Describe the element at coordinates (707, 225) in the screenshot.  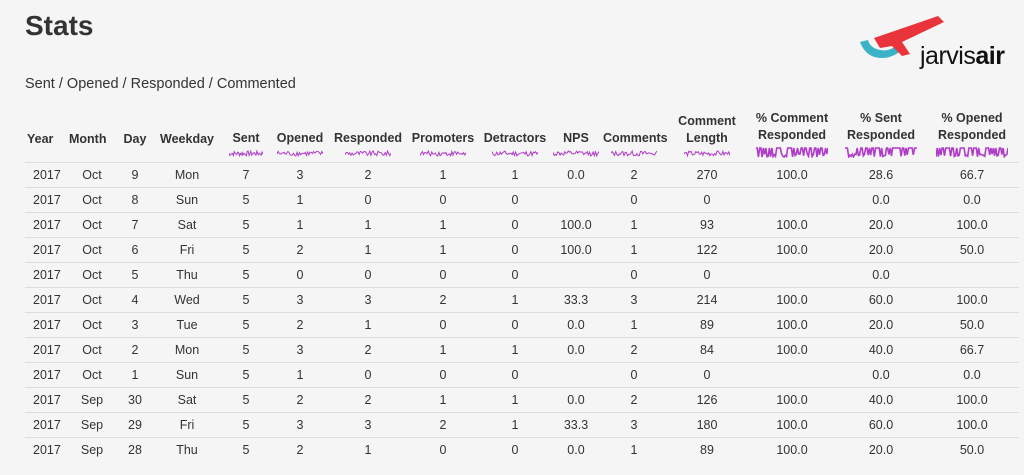
I see `cell-comment-length: 93` at that location.